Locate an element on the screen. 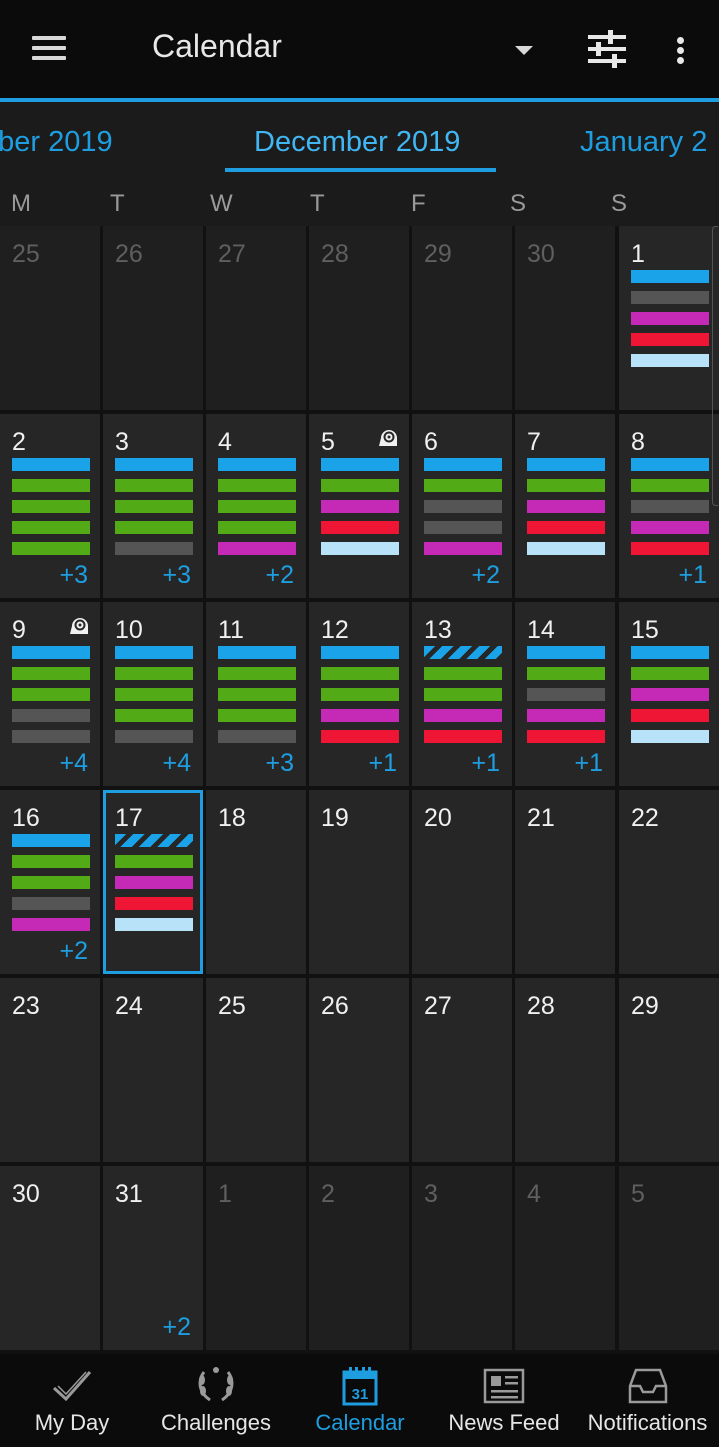 The width and height of the screenshot is (719, 1447). day-cell: 24 is located at coordinates (153, 1070).